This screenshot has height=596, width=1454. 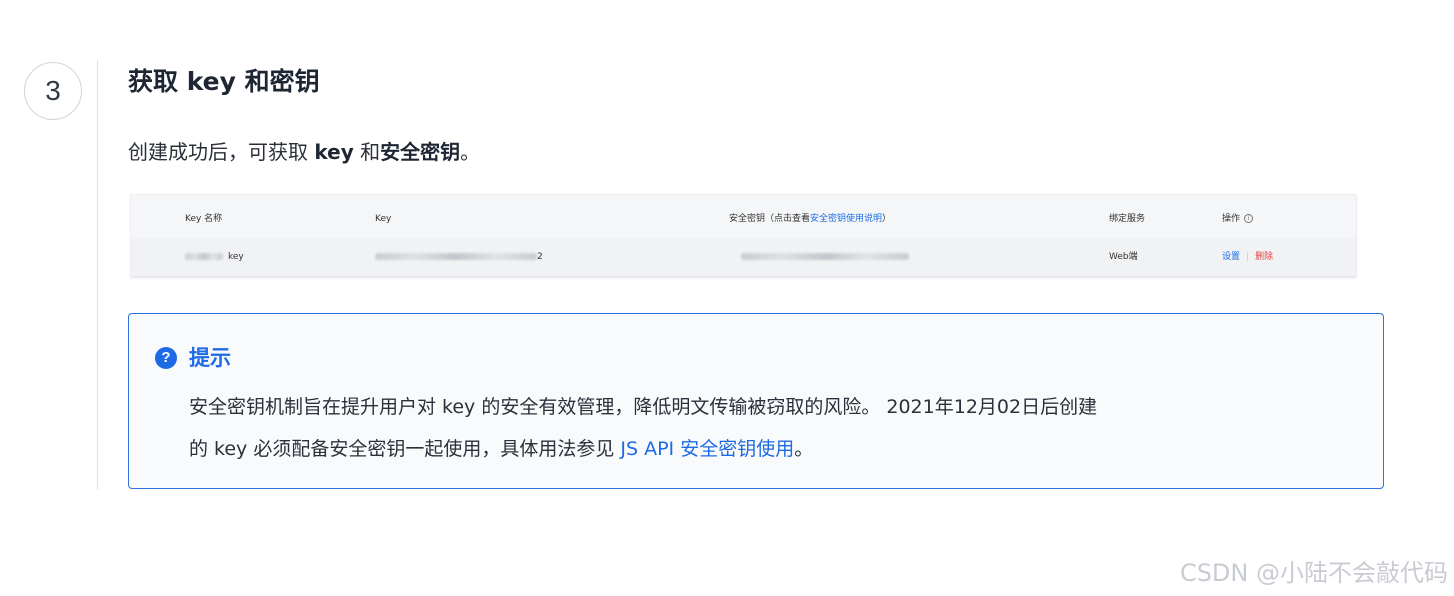 I want to click on step-number: 3, so click(x=53, y=90).